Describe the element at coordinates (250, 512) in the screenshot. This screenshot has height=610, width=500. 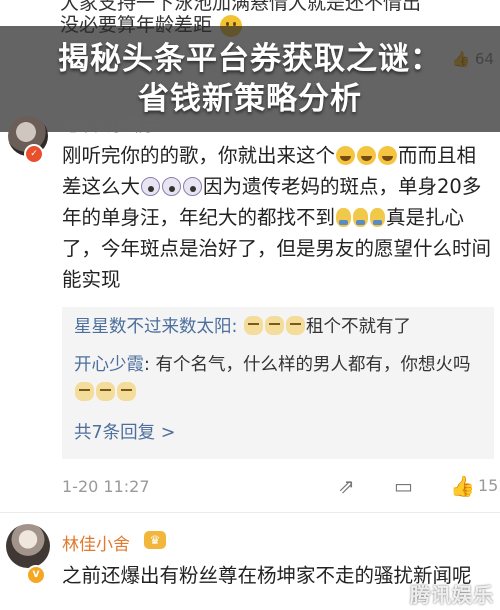
I see `divider` at that location.